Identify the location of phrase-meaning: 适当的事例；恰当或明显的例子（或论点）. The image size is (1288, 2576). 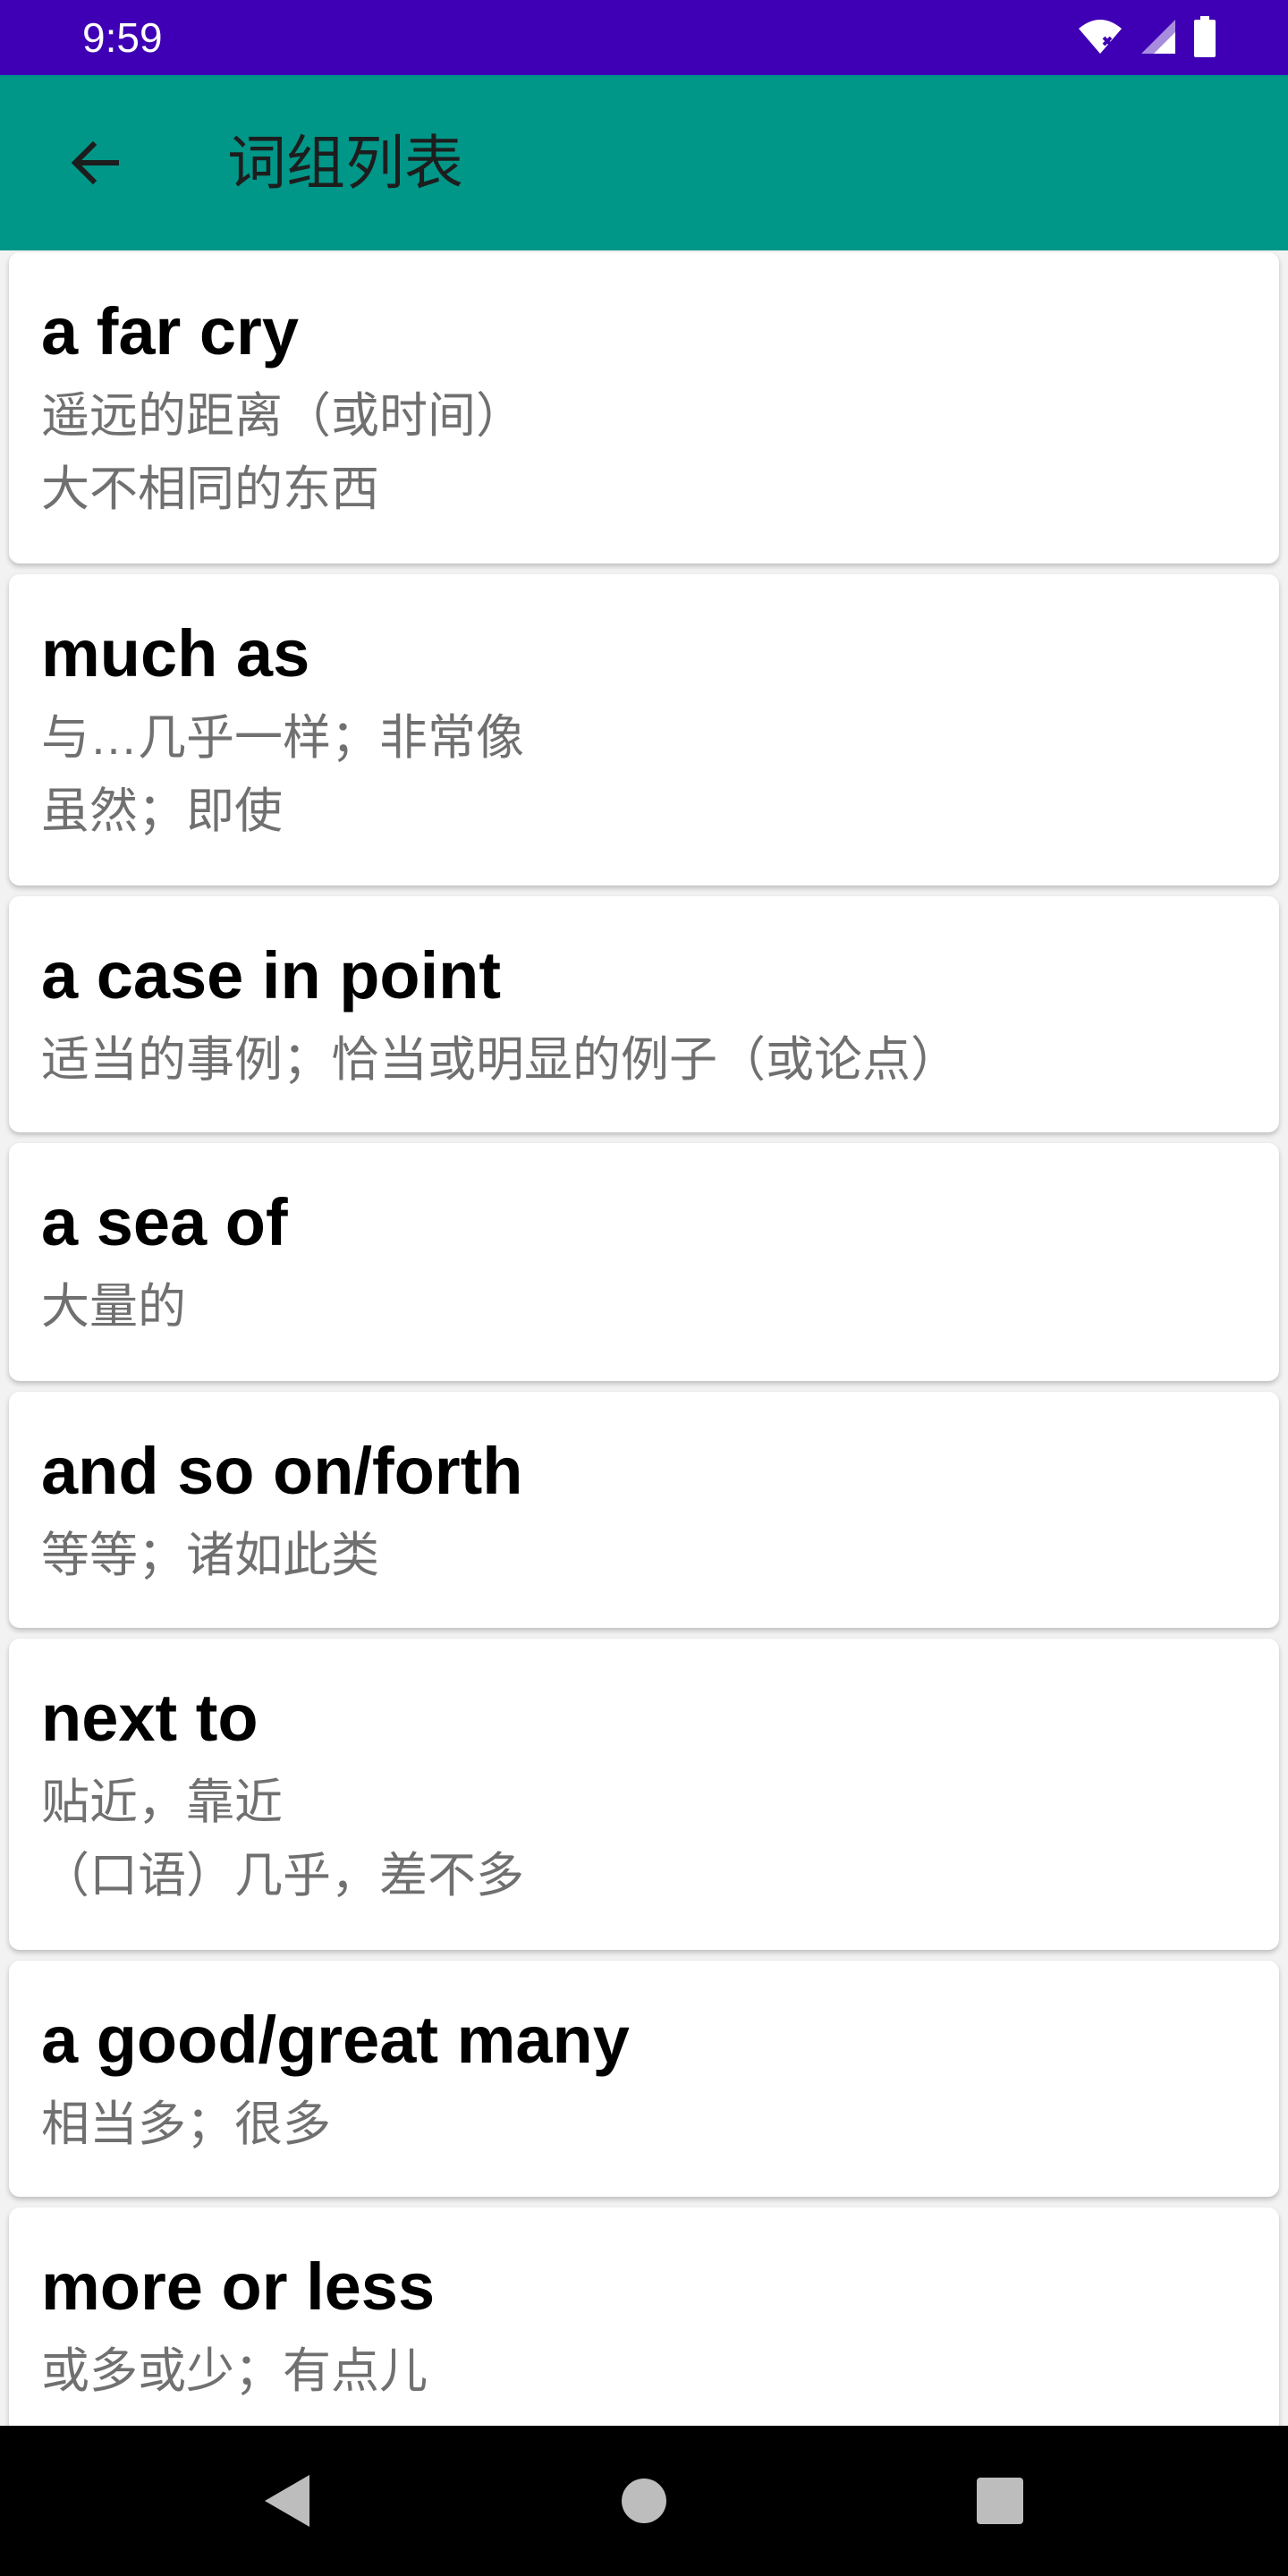
(500, 1060).